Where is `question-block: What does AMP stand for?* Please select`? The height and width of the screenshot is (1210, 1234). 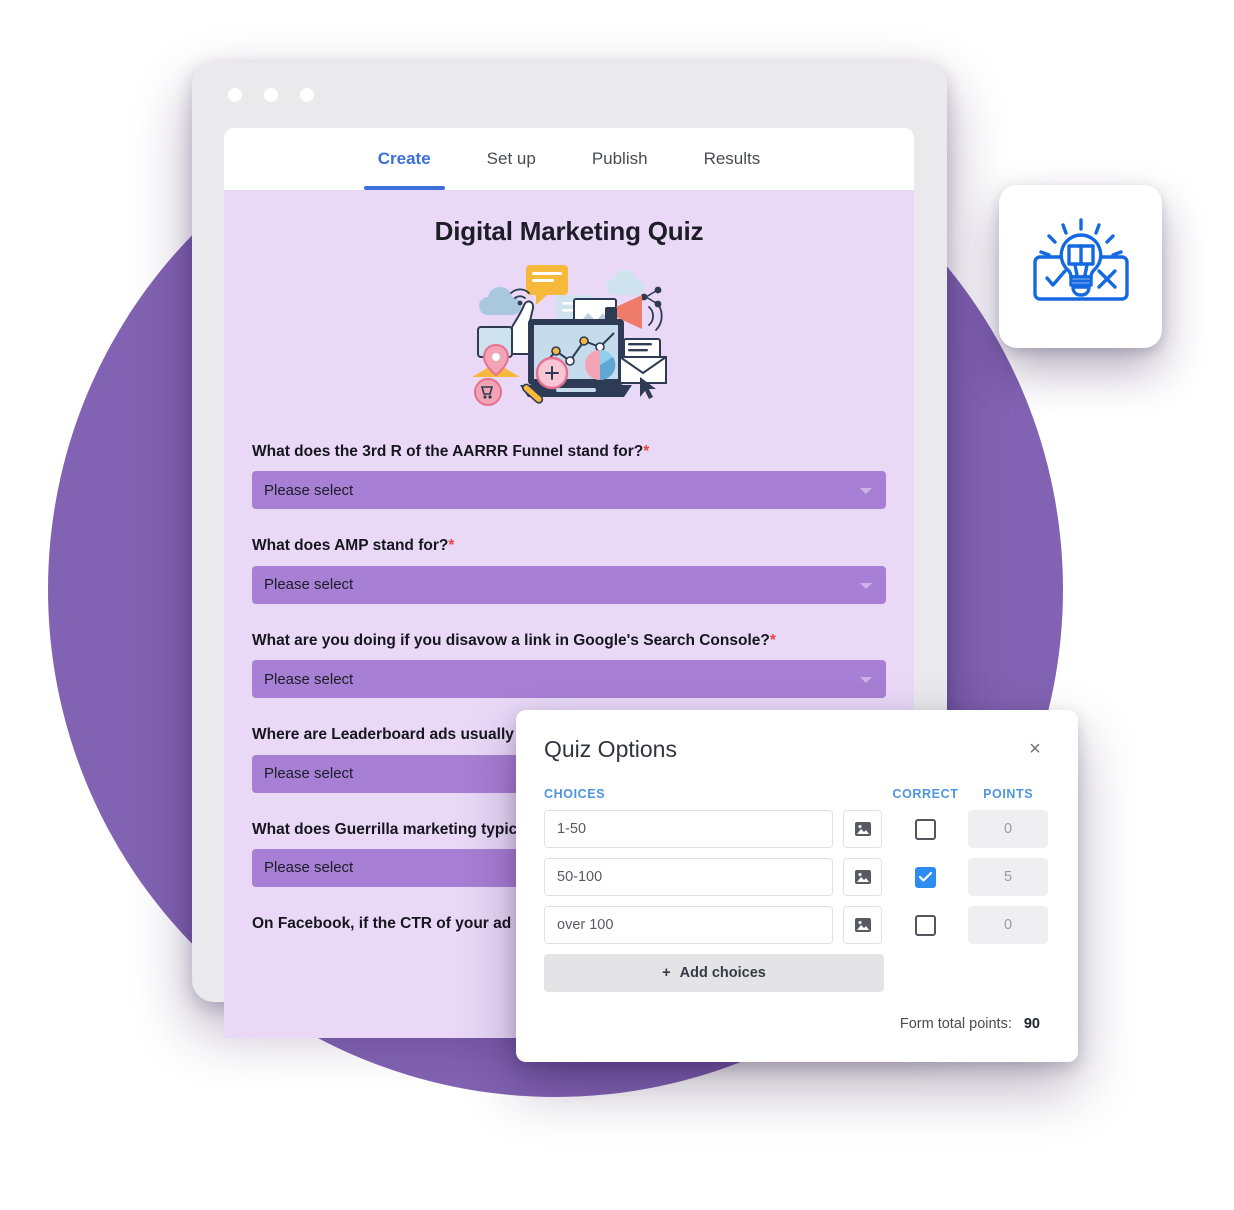 question-block: What does AMP stand for?* Please select is located at coordinates (569, 569).